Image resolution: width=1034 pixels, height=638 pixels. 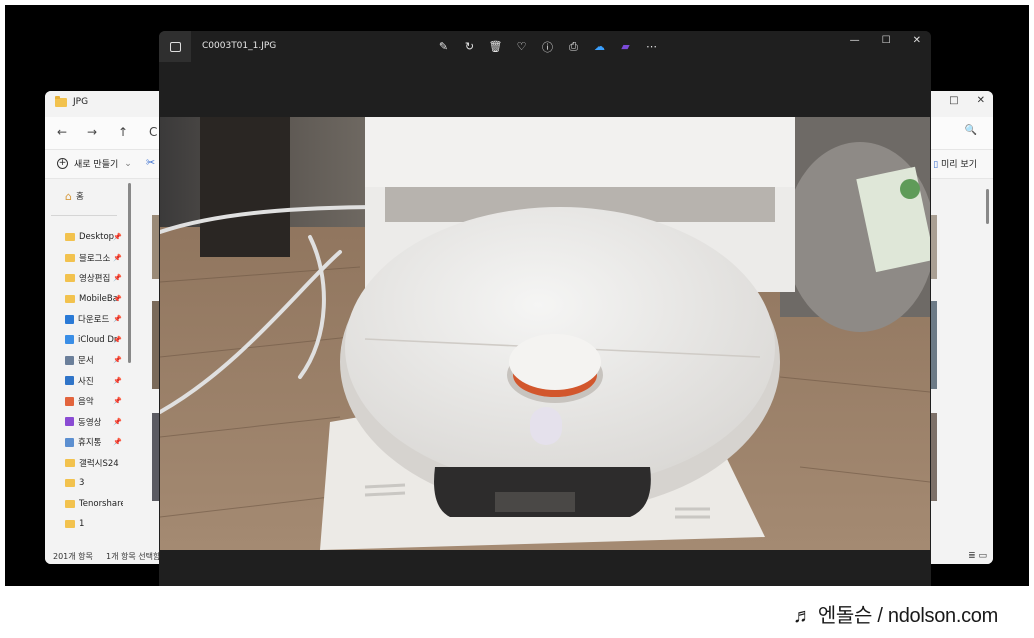 What do you see at coordinates (153, 132) in the screenshot?
I see `refresh-icon: C` at bounding box center [153, 132].